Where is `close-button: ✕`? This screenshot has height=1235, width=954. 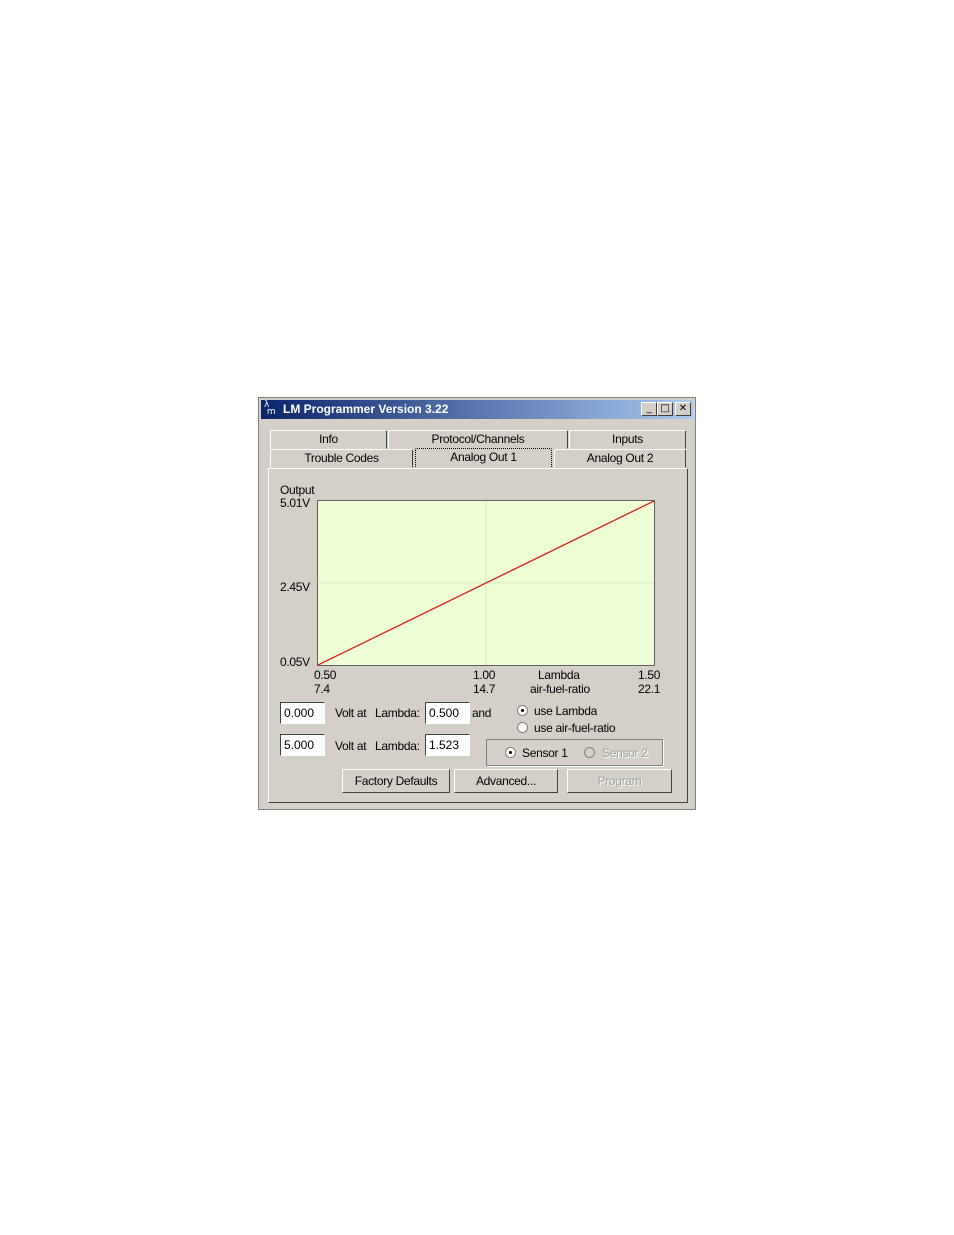 close-button: ✕ is located at coordinates (683, 409).